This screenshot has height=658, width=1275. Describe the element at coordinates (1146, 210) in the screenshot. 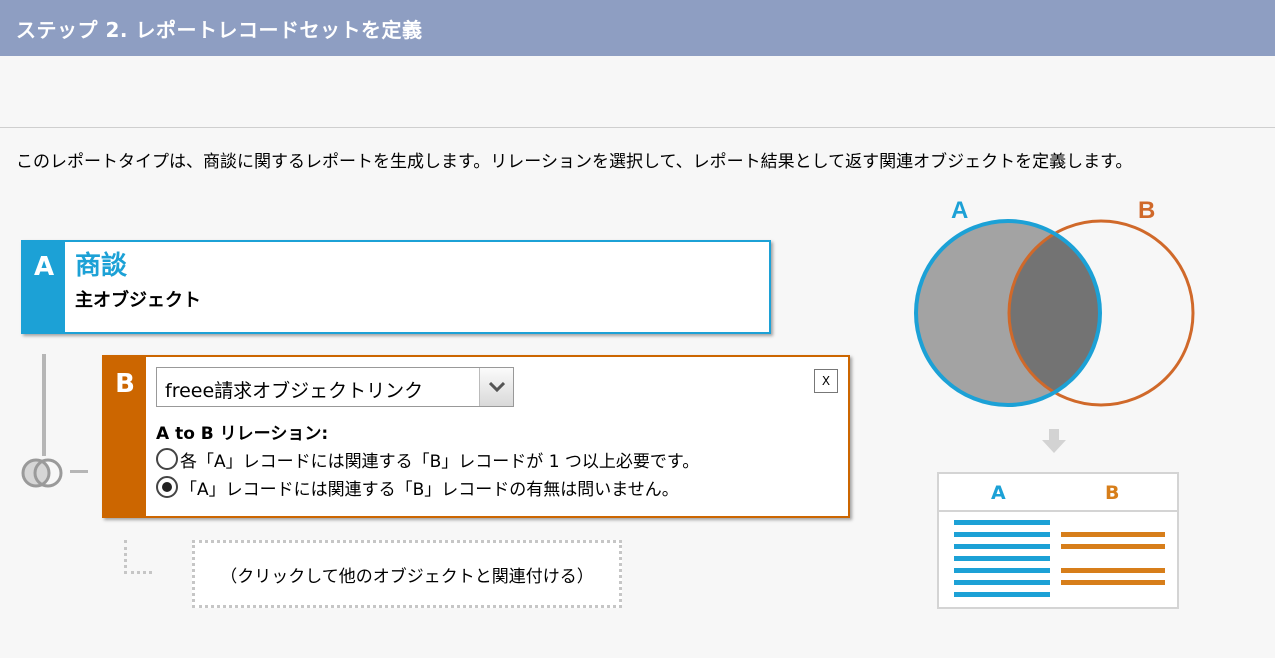

I see `venn-label-b: B` at that location.